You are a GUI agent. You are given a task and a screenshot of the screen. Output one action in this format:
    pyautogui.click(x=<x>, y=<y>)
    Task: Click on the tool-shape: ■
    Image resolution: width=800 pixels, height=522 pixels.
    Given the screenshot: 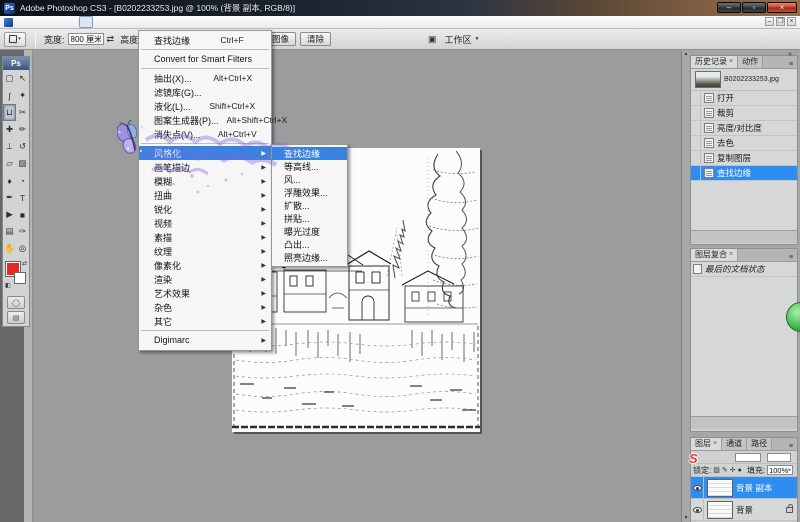 What is the action you would take?
    pyautogui.click(x=22, y=214)
    